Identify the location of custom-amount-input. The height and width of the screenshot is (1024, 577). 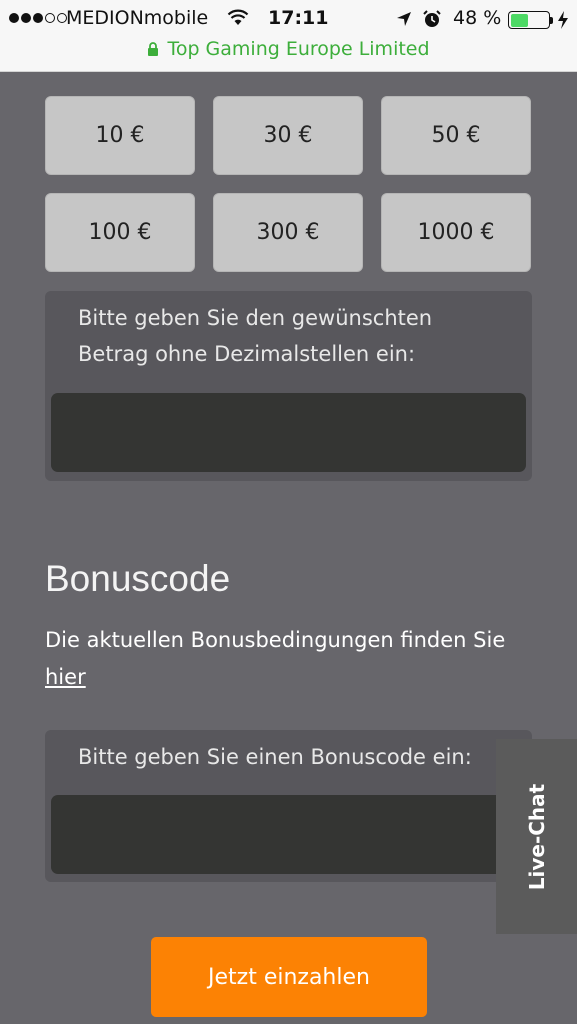
(288, 432).